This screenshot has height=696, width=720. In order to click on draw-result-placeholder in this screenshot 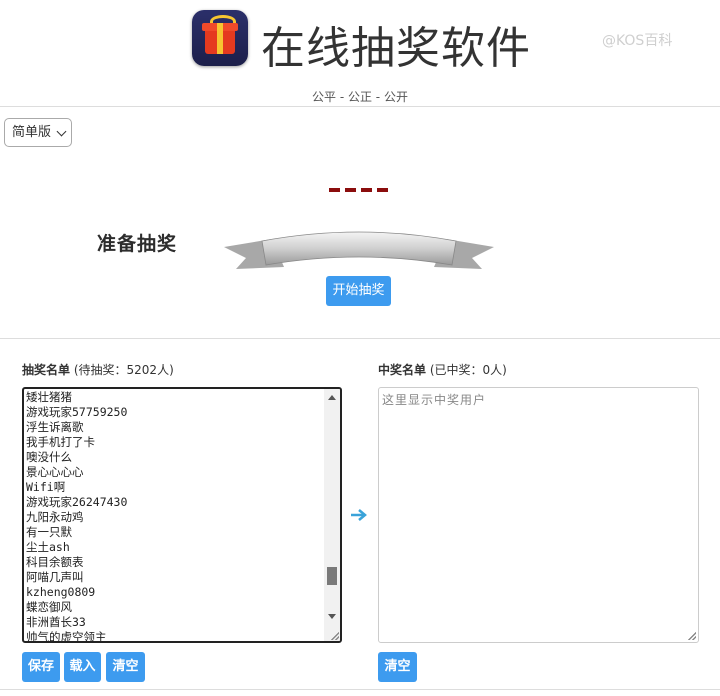, I will do `click(358, 190)`.